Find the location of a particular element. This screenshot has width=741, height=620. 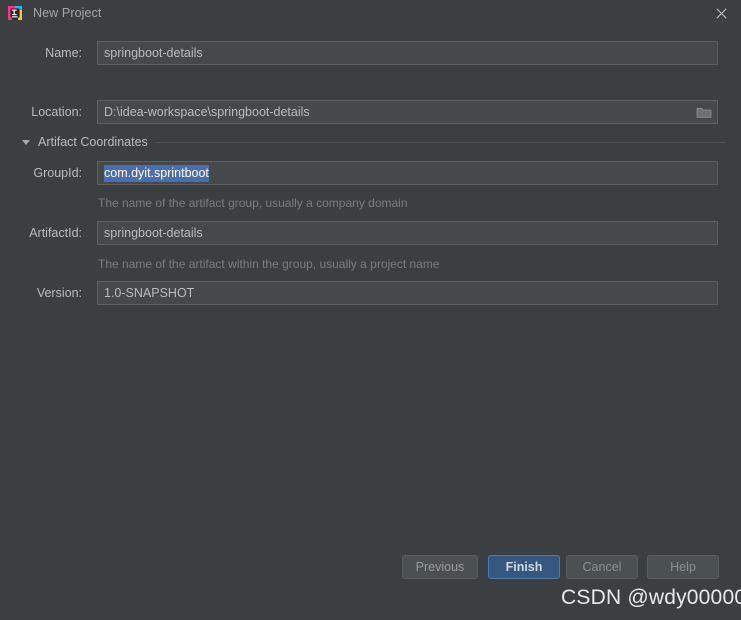

location-label: Location: is located at coordinates (56, 112).